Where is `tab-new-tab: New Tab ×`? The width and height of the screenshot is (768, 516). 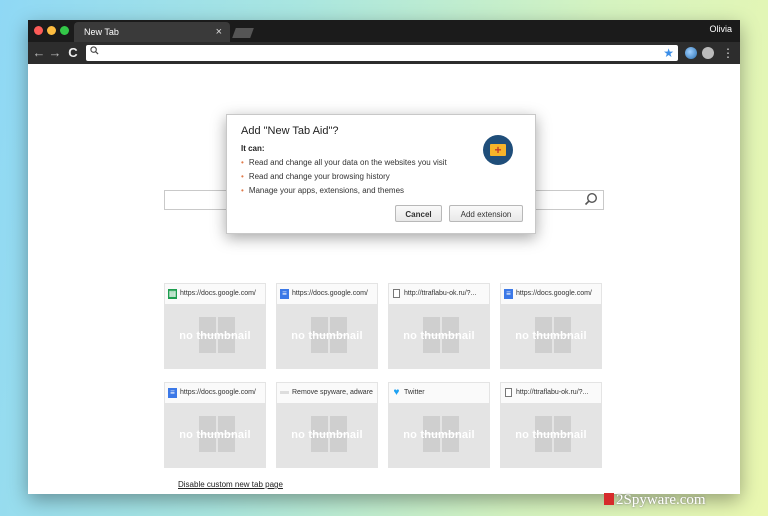
tab-new-tab: New Tab × is located at coordinates (152, 32).